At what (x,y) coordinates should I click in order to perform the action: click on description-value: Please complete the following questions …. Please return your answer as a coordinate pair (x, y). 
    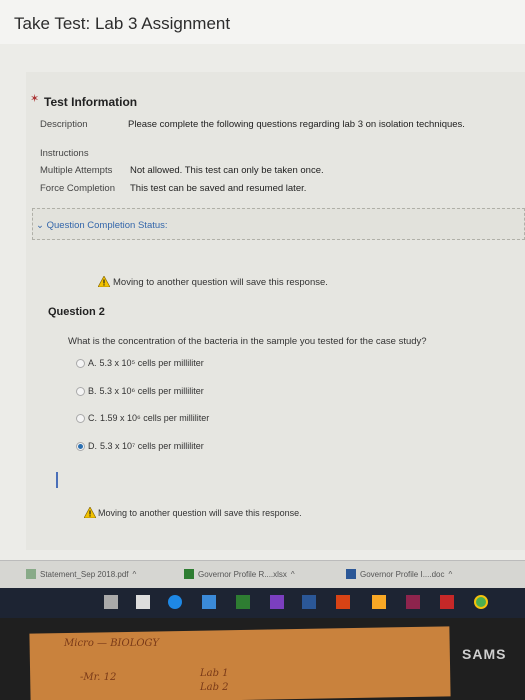
    Looking at the image, I should click on (296, 124).